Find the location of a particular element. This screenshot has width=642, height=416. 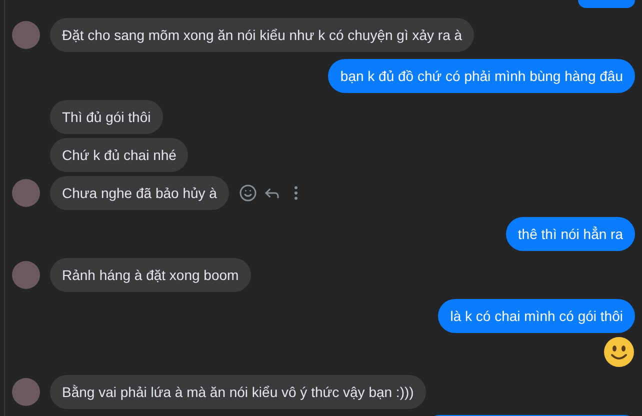

message-bubble: Chứ k đủ chai nhé is located at coordinates (119, 155).